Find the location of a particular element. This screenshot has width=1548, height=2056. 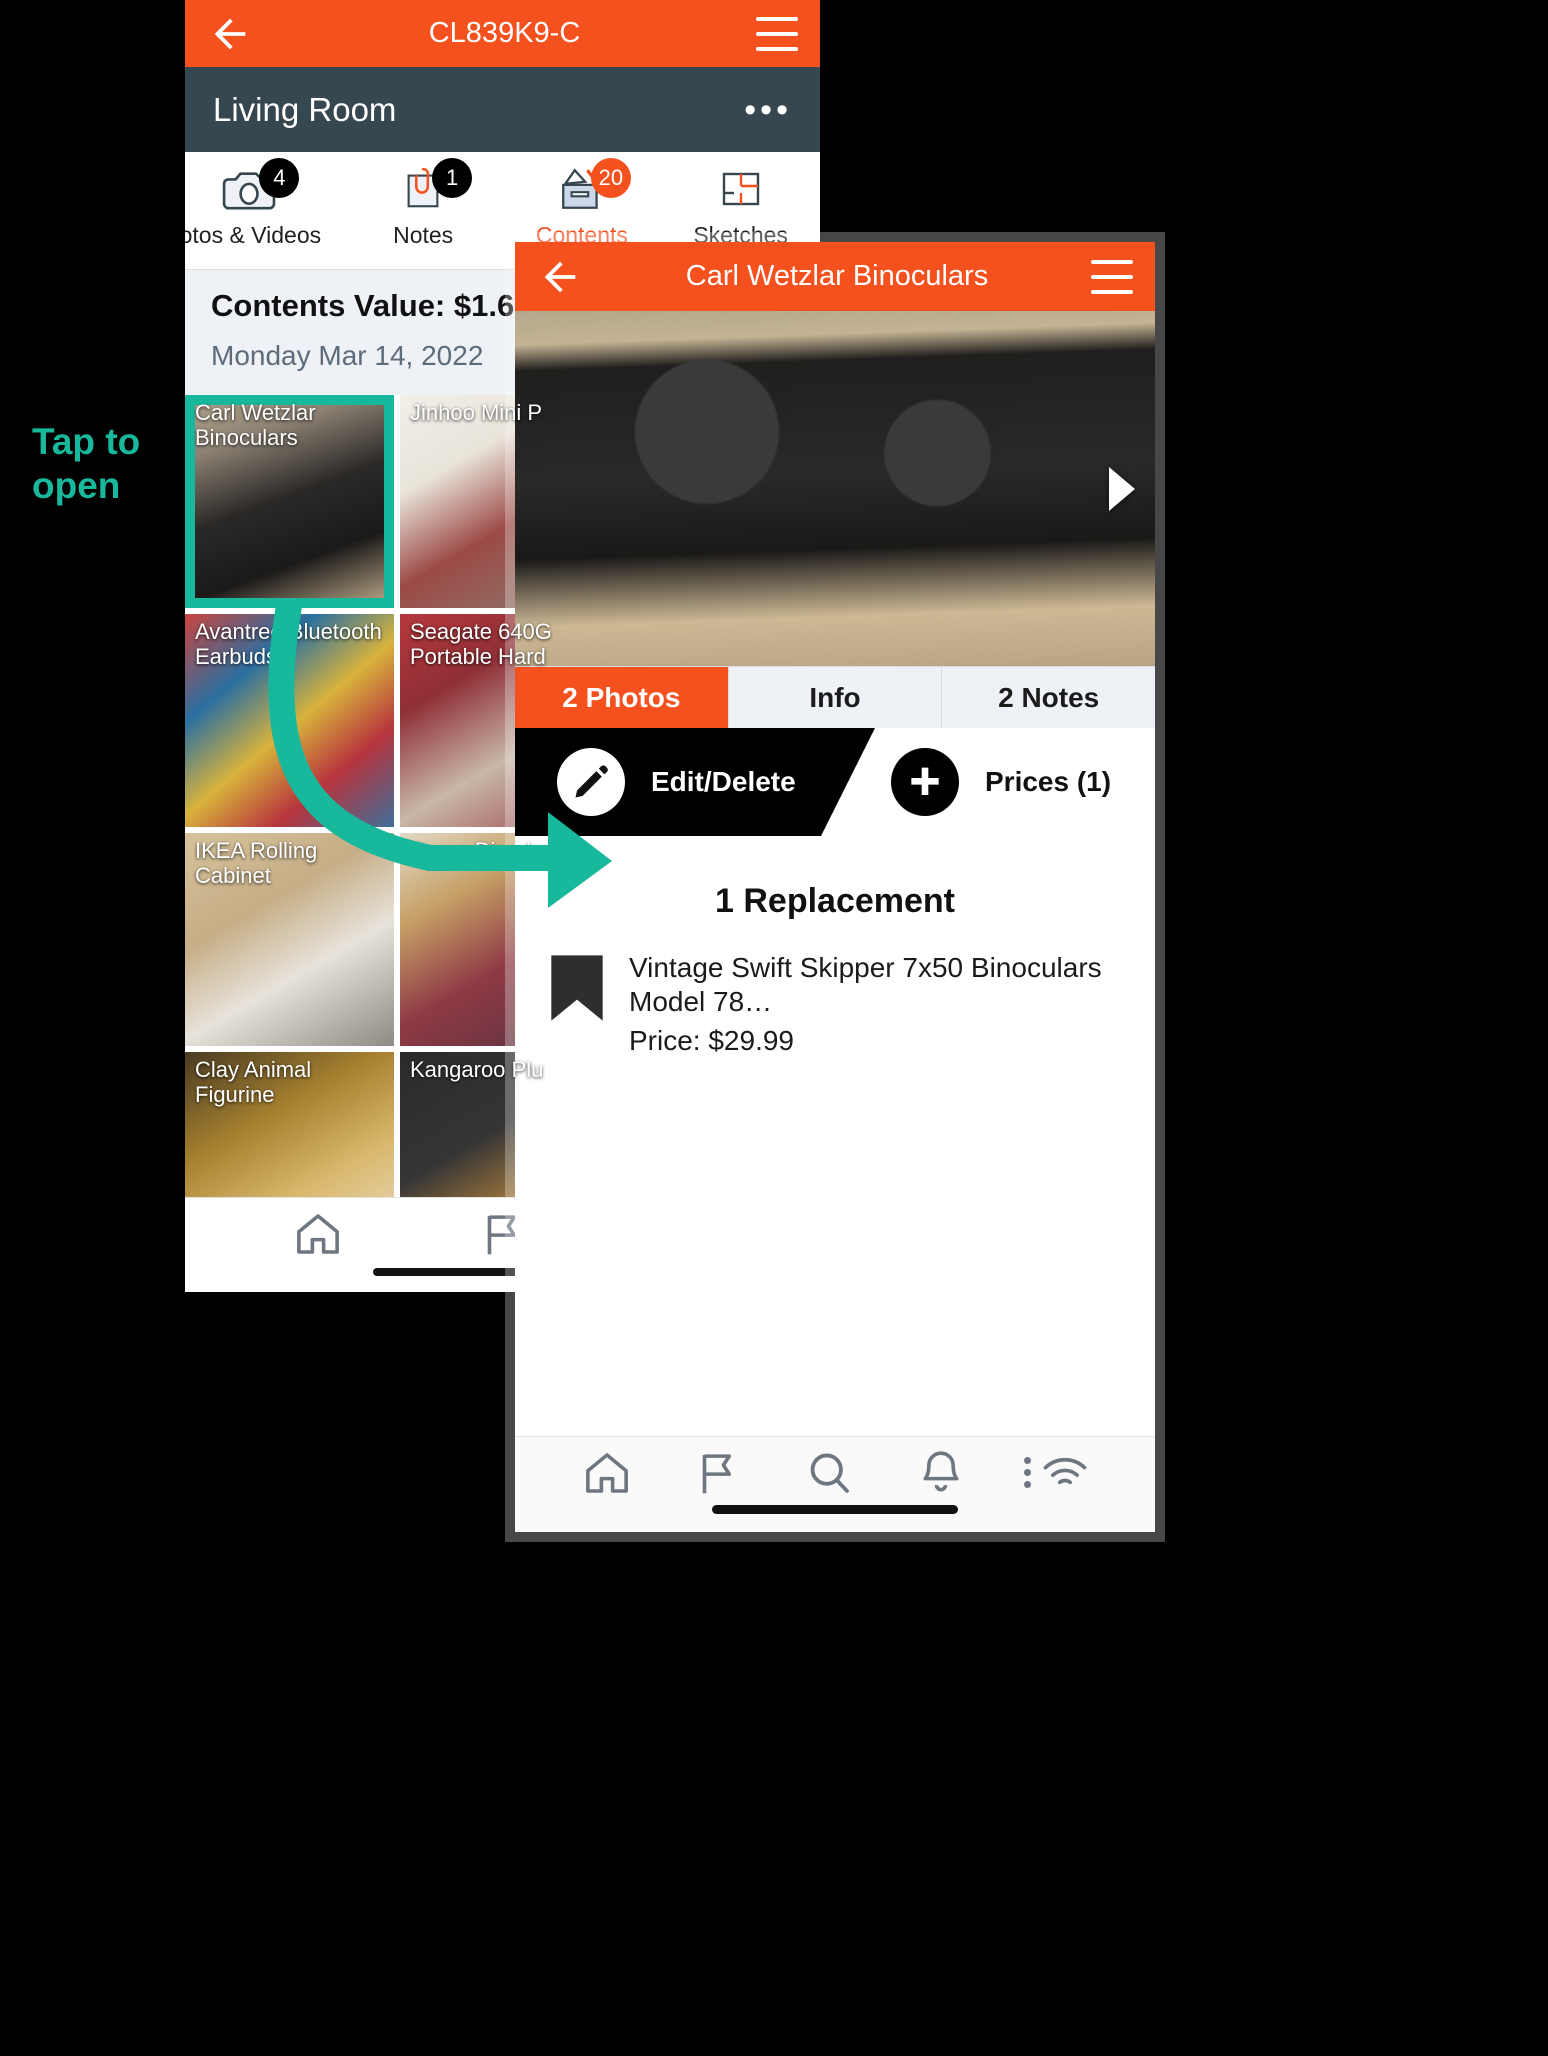

grid-item-label: IKEA Rolling Cabinet is located at coordinates (256, 863).